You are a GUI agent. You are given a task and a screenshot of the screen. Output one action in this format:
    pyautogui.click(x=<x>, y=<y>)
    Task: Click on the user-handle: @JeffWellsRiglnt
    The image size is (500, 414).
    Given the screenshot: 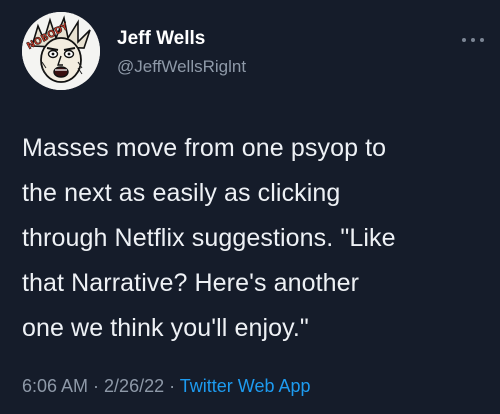 What is the action you would take?
    pyautogui.click(x=181, y=67)
    